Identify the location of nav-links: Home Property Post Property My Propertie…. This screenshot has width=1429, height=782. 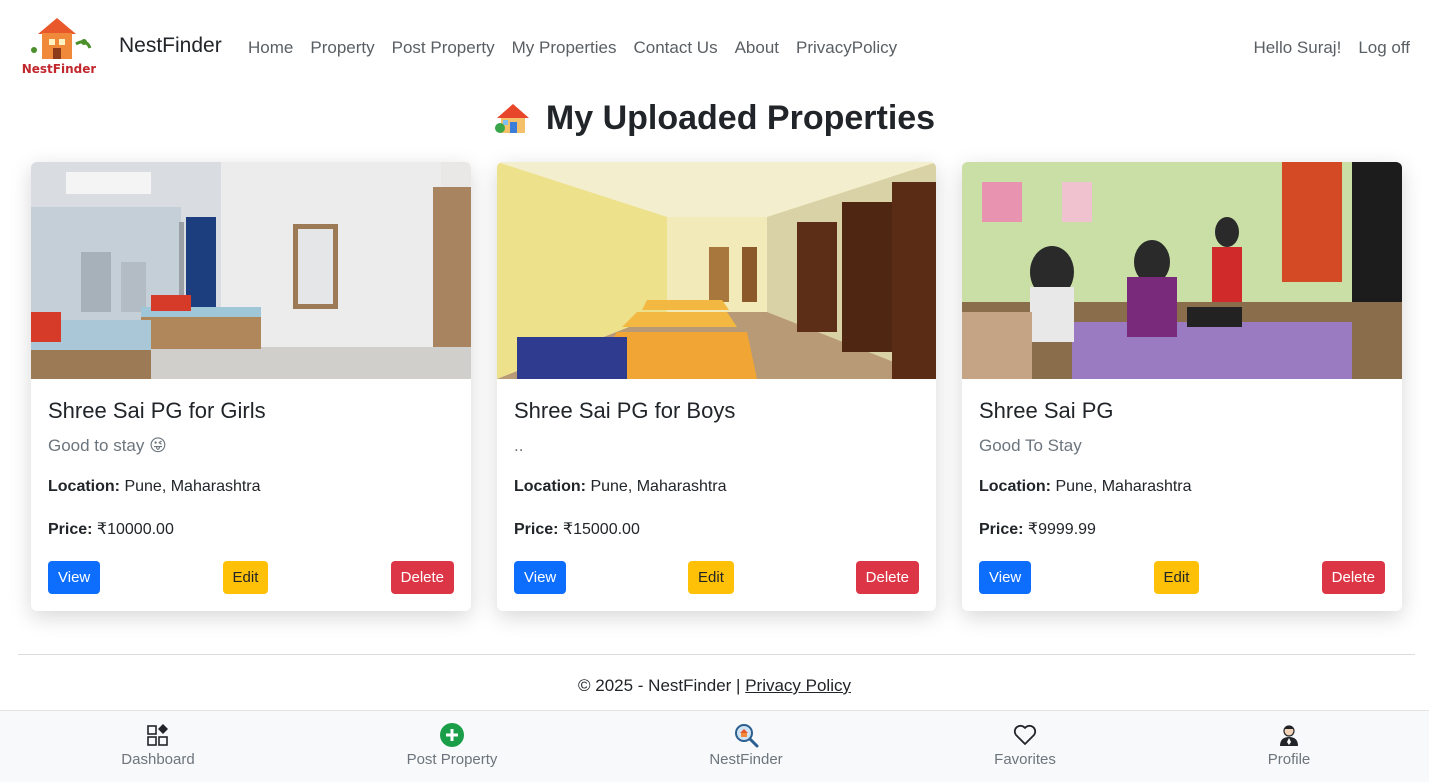
(581, 48).